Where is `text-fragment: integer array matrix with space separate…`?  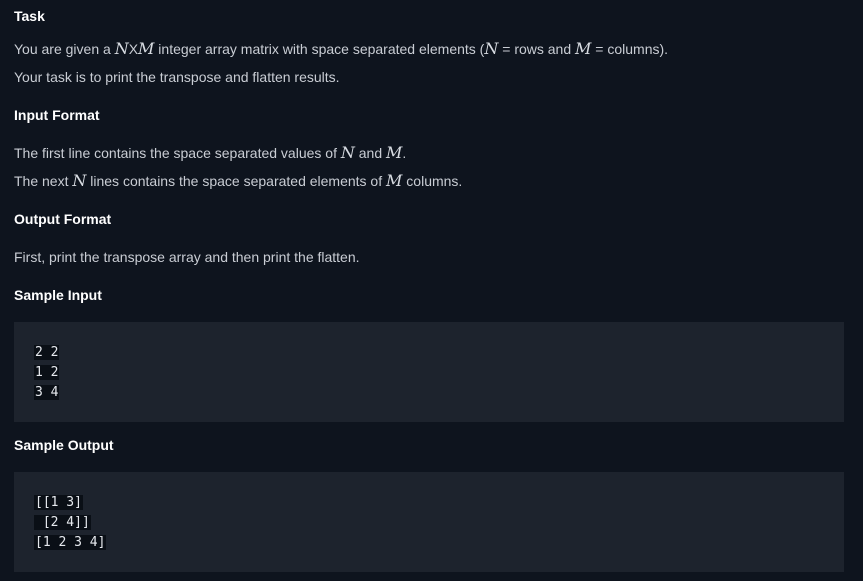
text-fragment: integer array matrix with space separate… is located at coordinates (319, 49).